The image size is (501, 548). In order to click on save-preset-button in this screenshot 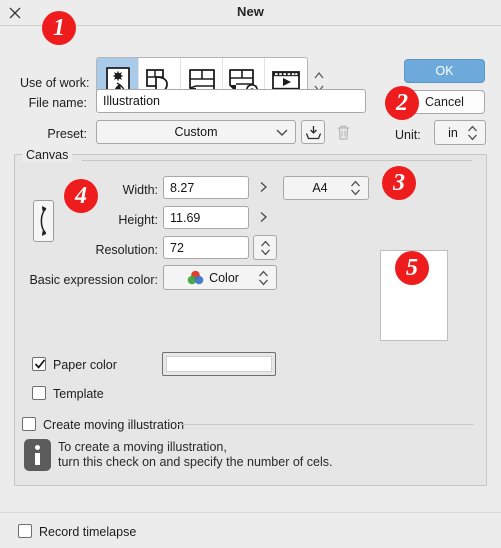, I will do `click(313, 132)`.